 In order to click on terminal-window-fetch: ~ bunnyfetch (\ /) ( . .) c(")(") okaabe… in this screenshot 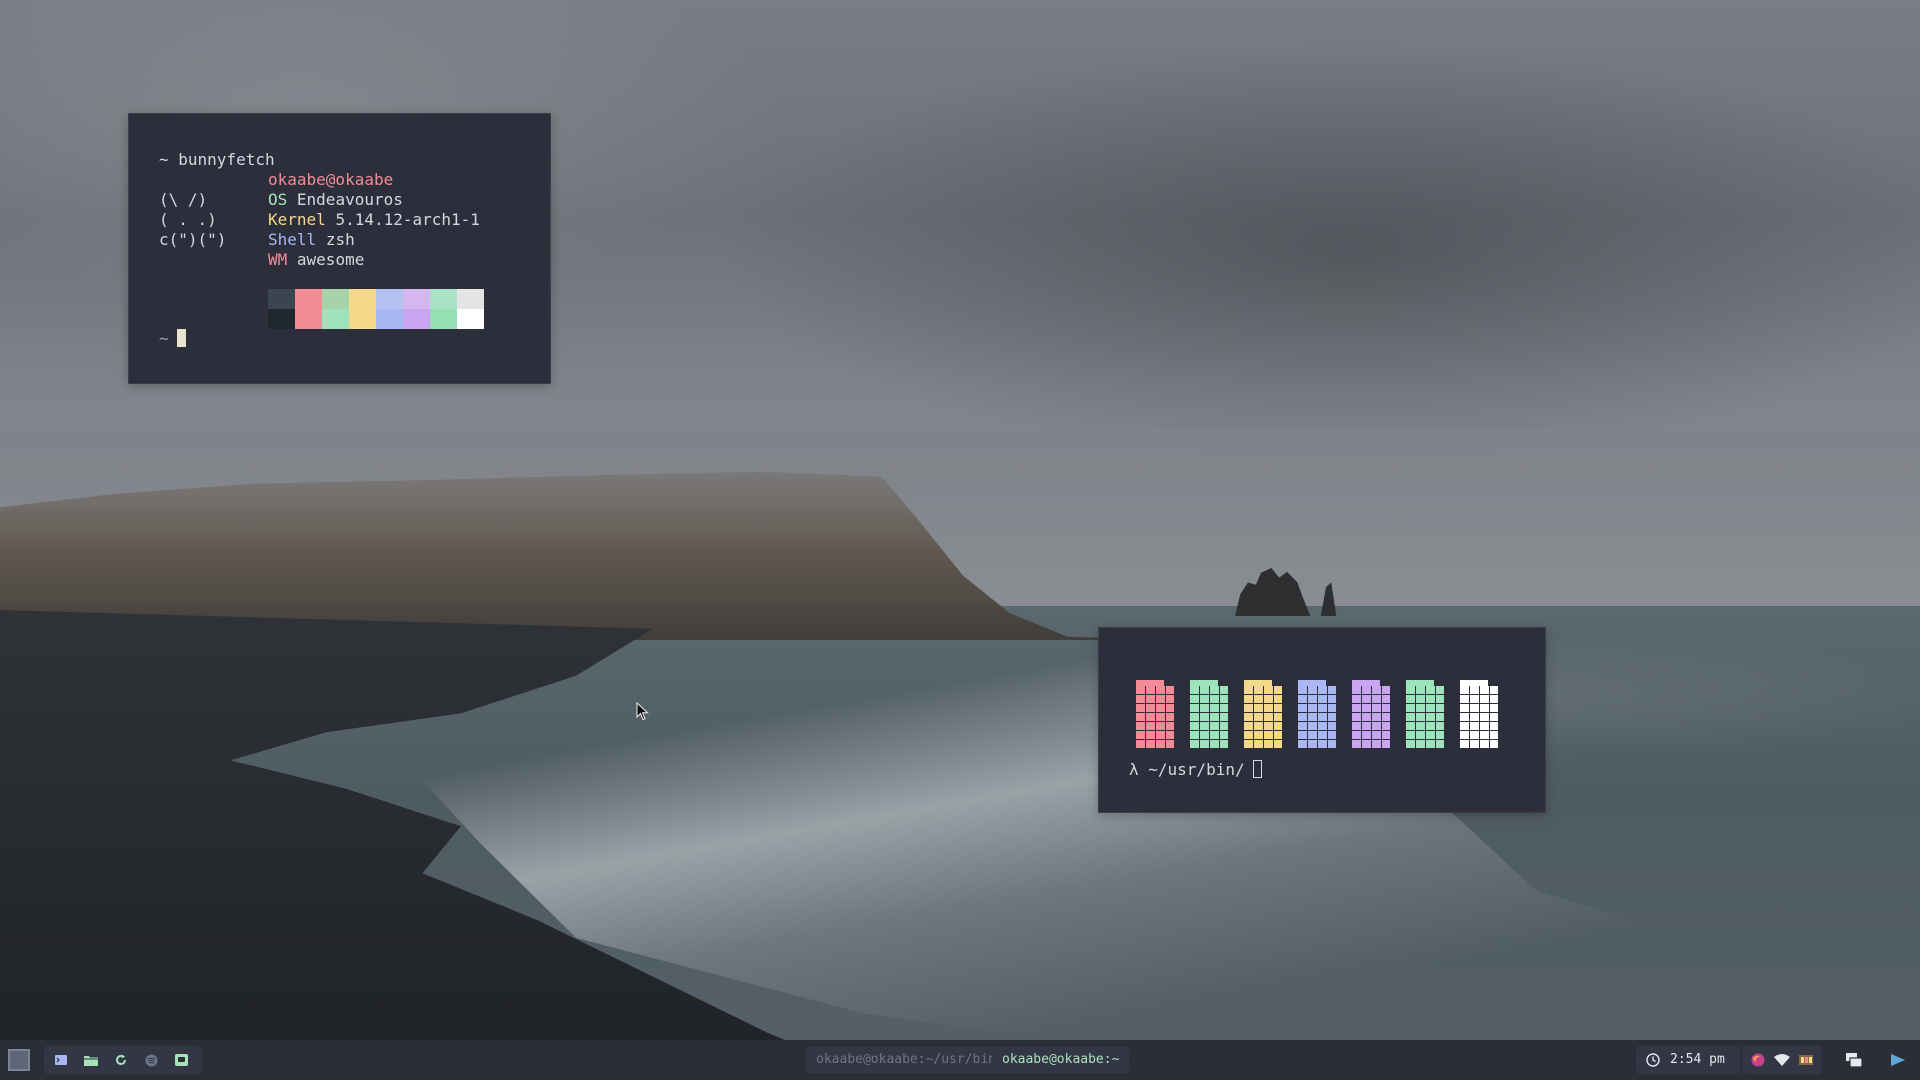, I will do `click(339, 248)`.